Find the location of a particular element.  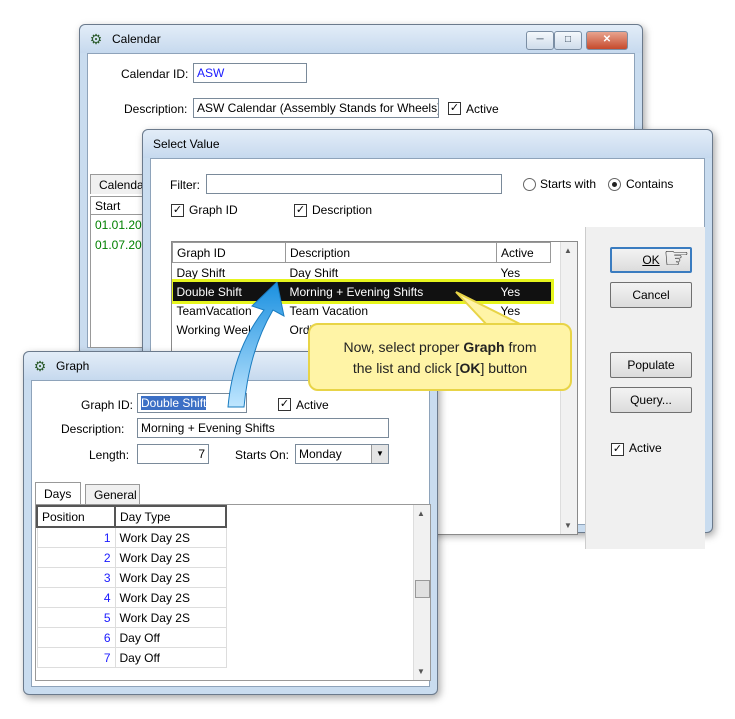

calendar-id-label: Calendar ID: is located at coordinates (155, 74).